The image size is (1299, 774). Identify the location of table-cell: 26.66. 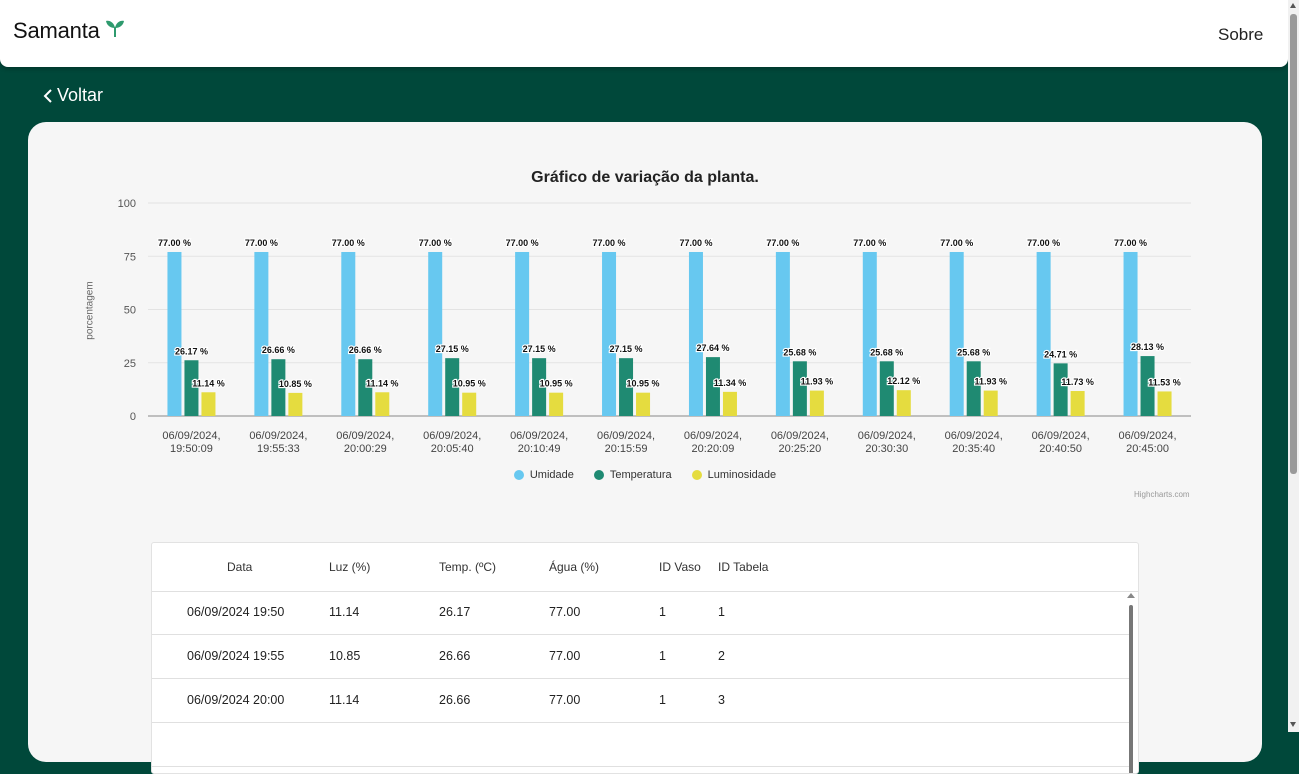
(455, 656).